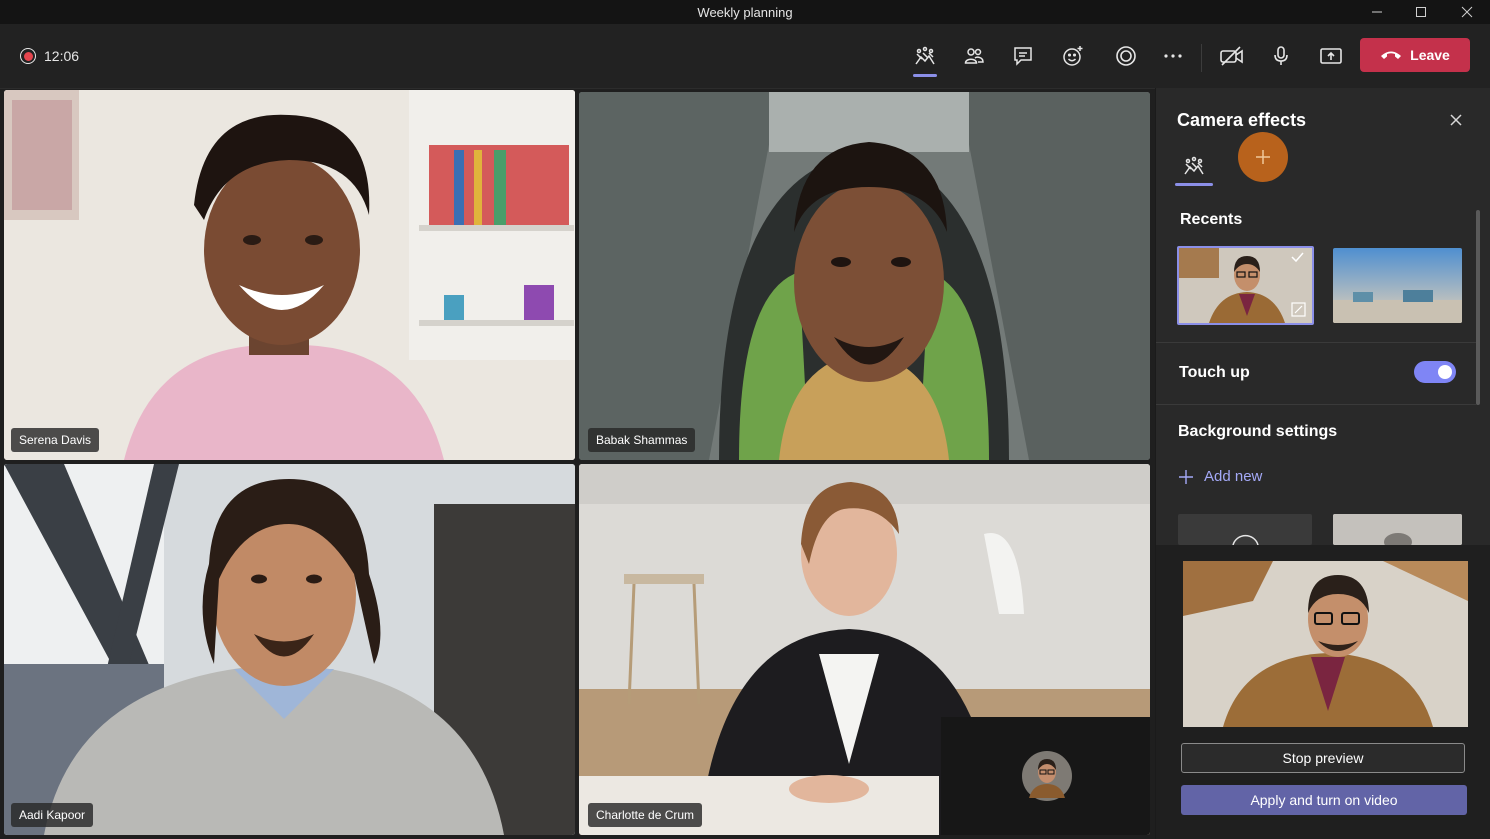 This screenshot has height=839, width=1490. I want to click on meeting-timer: 12:06, so click(62, 56).